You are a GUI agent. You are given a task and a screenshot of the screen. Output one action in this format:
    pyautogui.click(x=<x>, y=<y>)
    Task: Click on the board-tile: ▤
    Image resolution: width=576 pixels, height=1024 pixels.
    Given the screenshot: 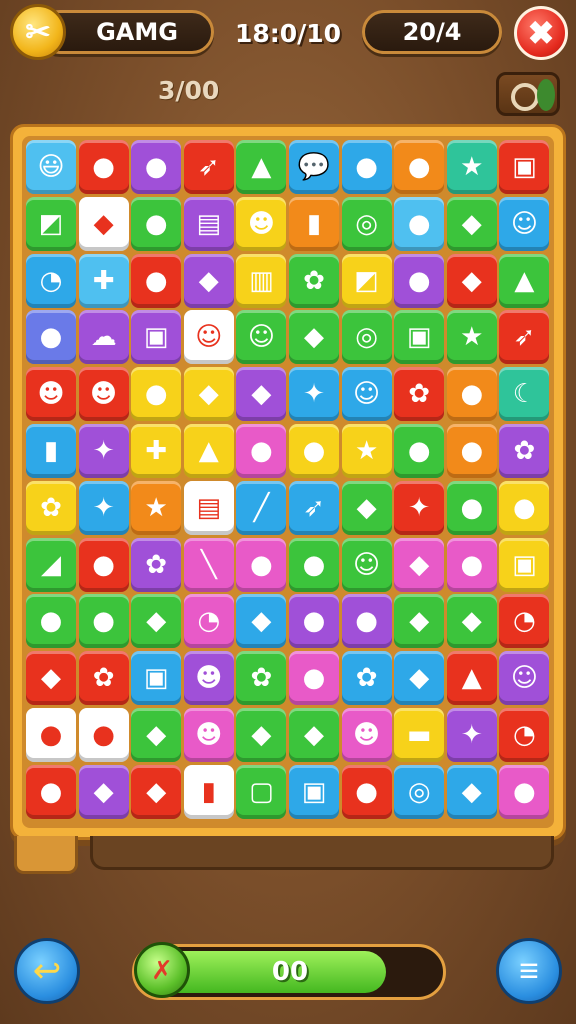 What is the action you would take?
    pyautogui.click(x=208, y=507)
    